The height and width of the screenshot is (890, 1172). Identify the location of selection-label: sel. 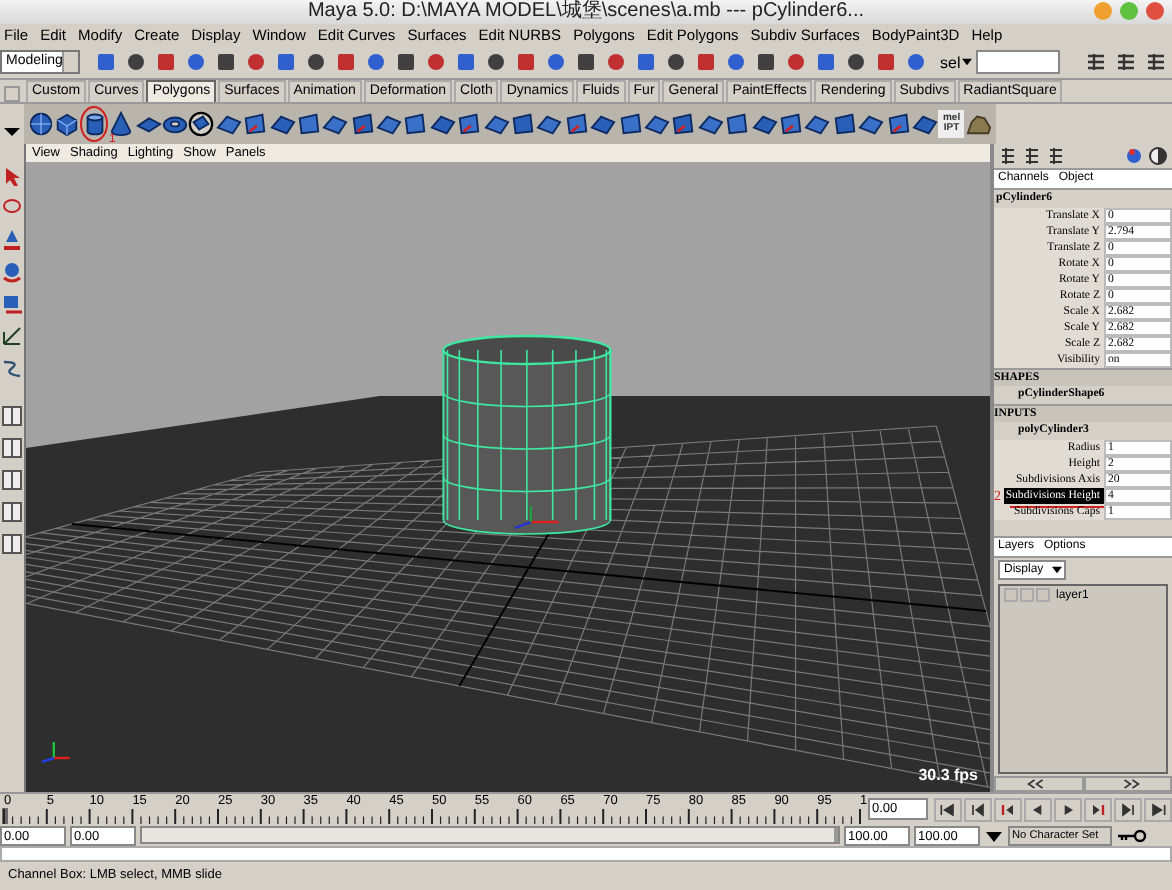
(956, 62).